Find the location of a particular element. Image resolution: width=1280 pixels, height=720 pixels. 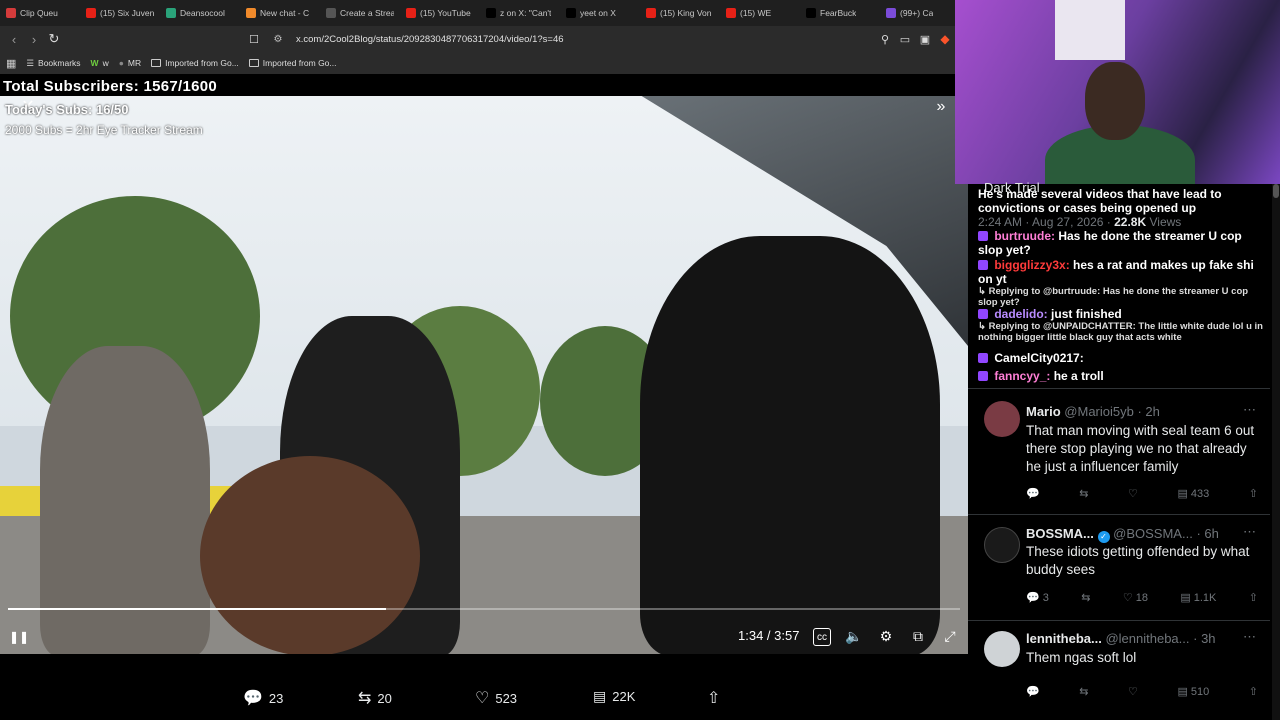

browser-tab: Create a Strea is located at coordinates (360, 13).